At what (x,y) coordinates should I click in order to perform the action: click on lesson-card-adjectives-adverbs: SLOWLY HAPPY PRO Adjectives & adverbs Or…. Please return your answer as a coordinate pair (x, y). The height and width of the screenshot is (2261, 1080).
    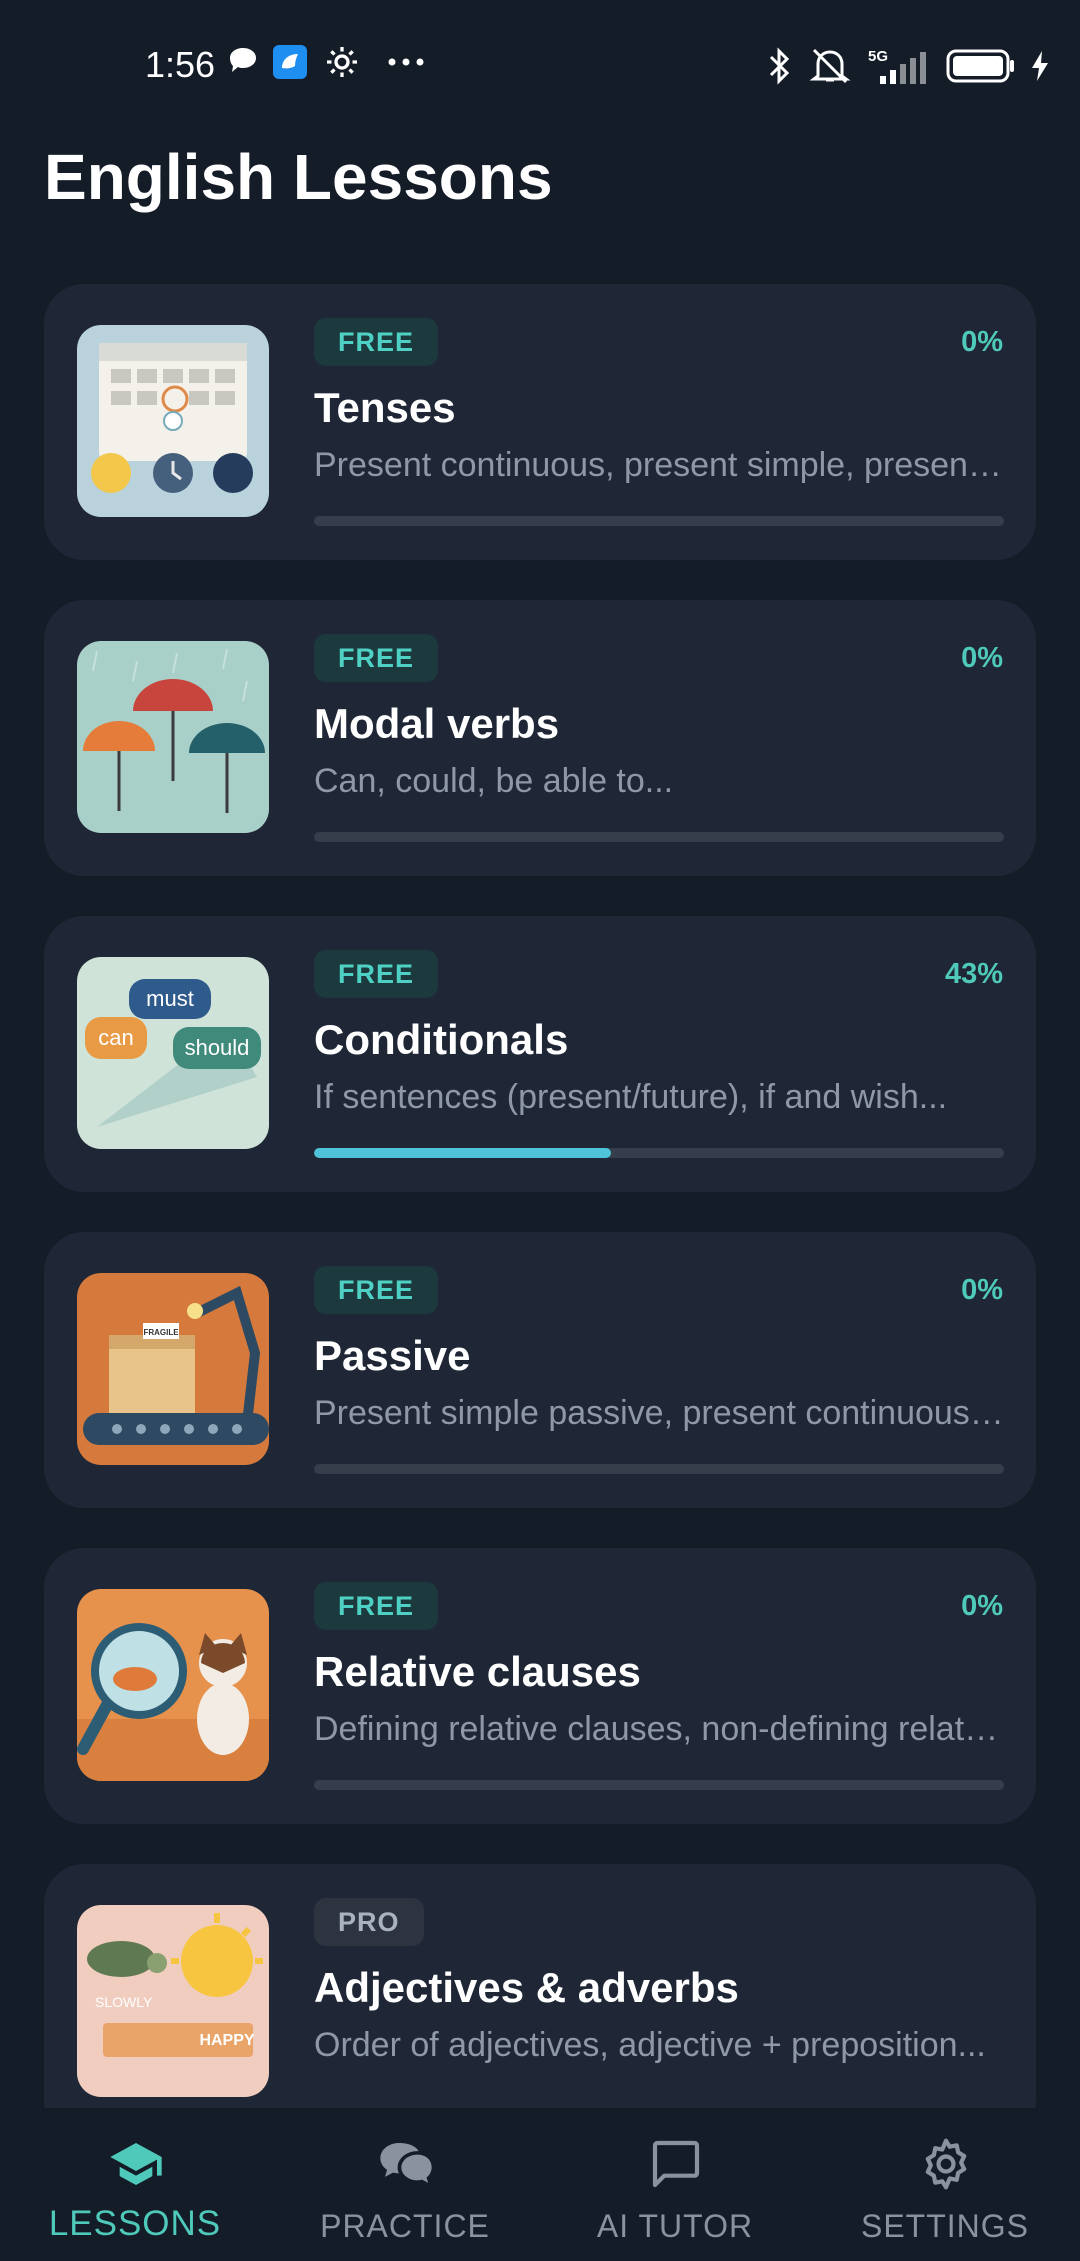
    Looking at the image, I should click on (540, 1986).